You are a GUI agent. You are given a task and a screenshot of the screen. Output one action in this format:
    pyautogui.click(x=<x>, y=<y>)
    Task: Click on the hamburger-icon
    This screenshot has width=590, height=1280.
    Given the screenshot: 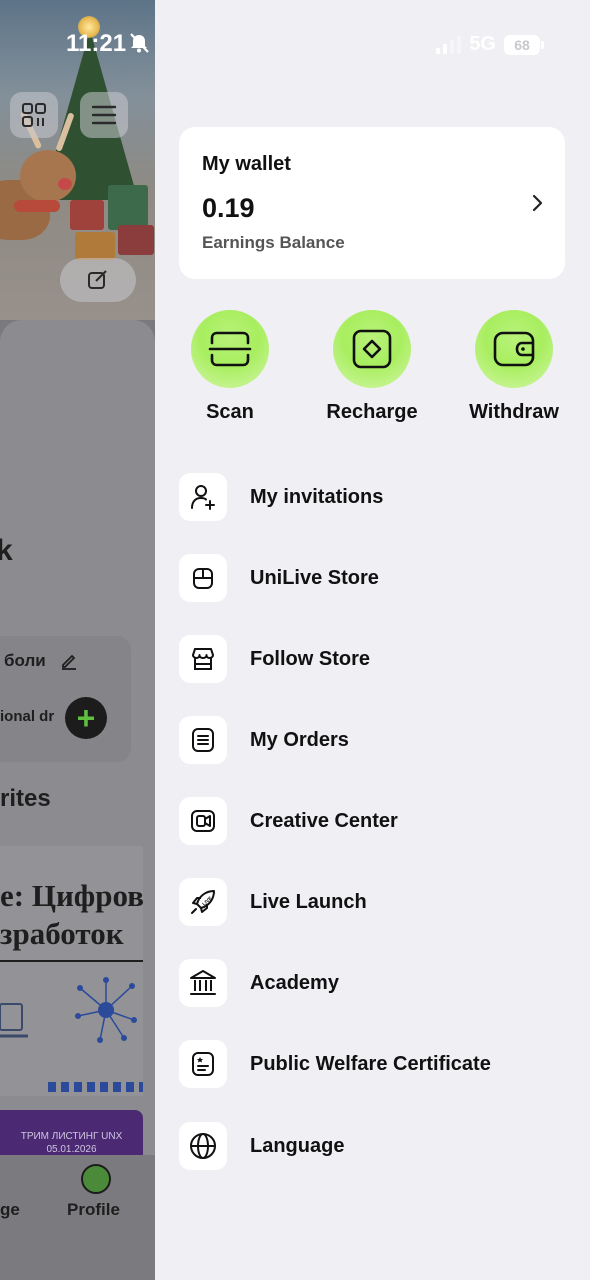 What is the action you would take?
    pyautogui.click(x=104, y=115)
    